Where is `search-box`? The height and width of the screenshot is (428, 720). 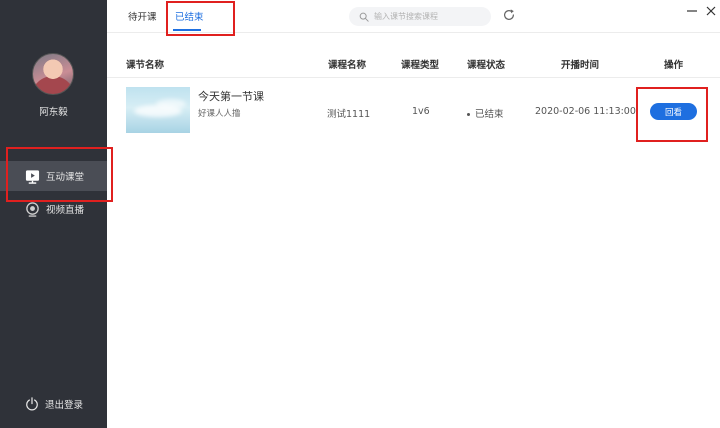 search-box is located at coordinates (420, 16).